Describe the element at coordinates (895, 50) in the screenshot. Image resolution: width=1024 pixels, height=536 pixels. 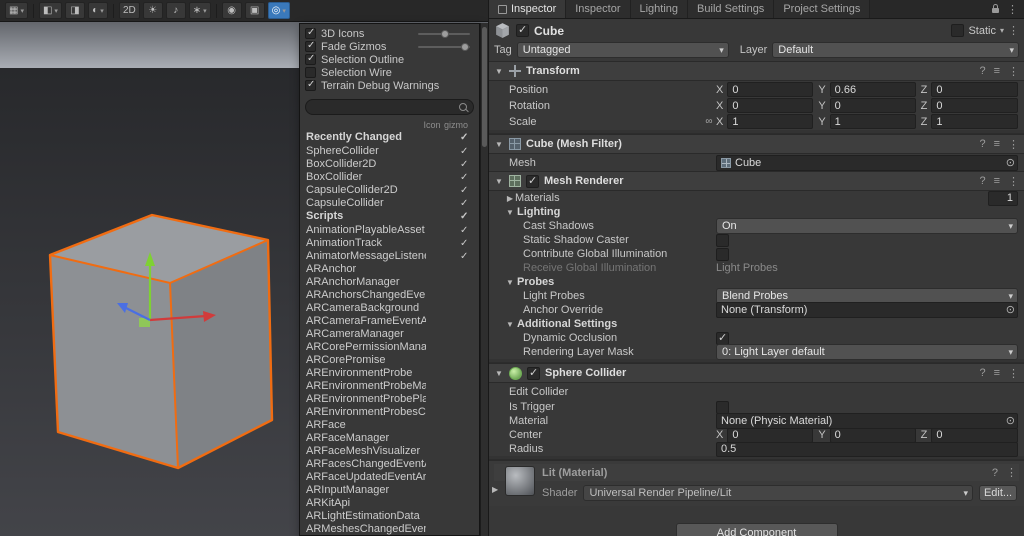
I see `layer-dropdown: Default` at that location.